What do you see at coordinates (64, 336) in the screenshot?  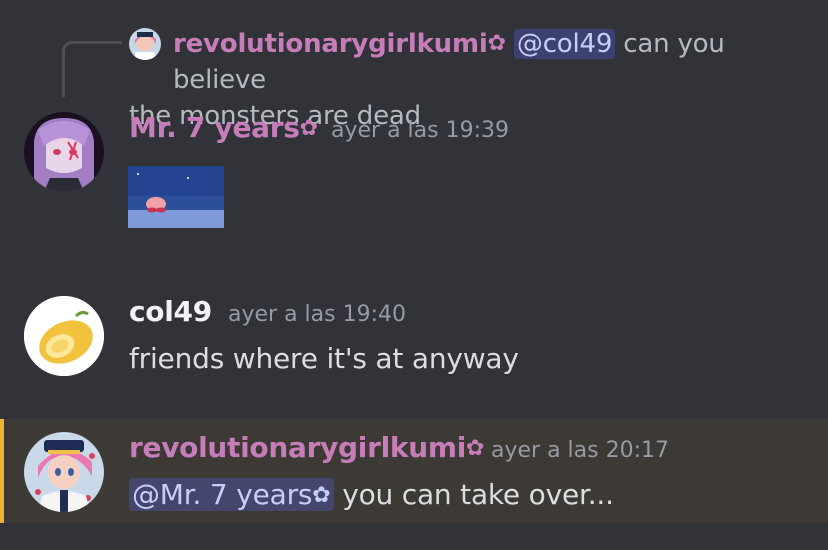 I see `avatar-col49` at bounding box center [64, 336].